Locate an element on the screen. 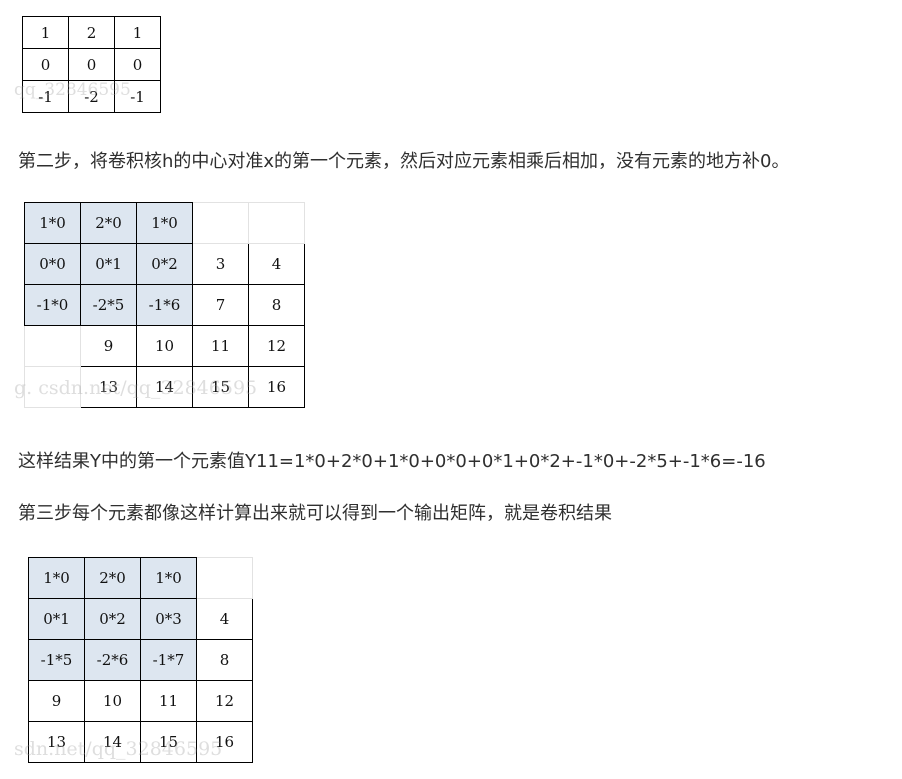 This screenshot has height=779, width=902. grid-cell-highlighted: 0*3 is located at coordinates (168, 619).